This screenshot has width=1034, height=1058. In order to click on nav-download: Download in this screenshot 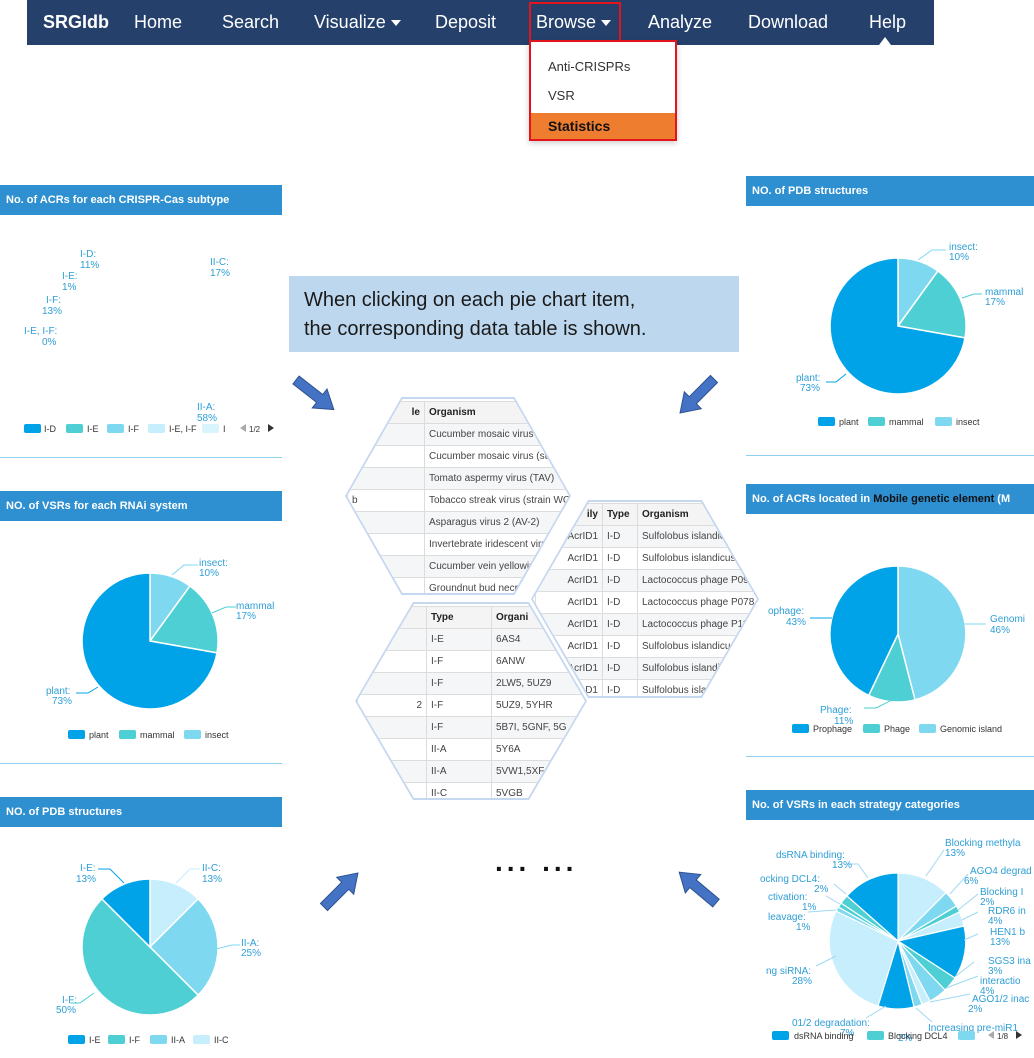, I will do `click(788, 22)`.